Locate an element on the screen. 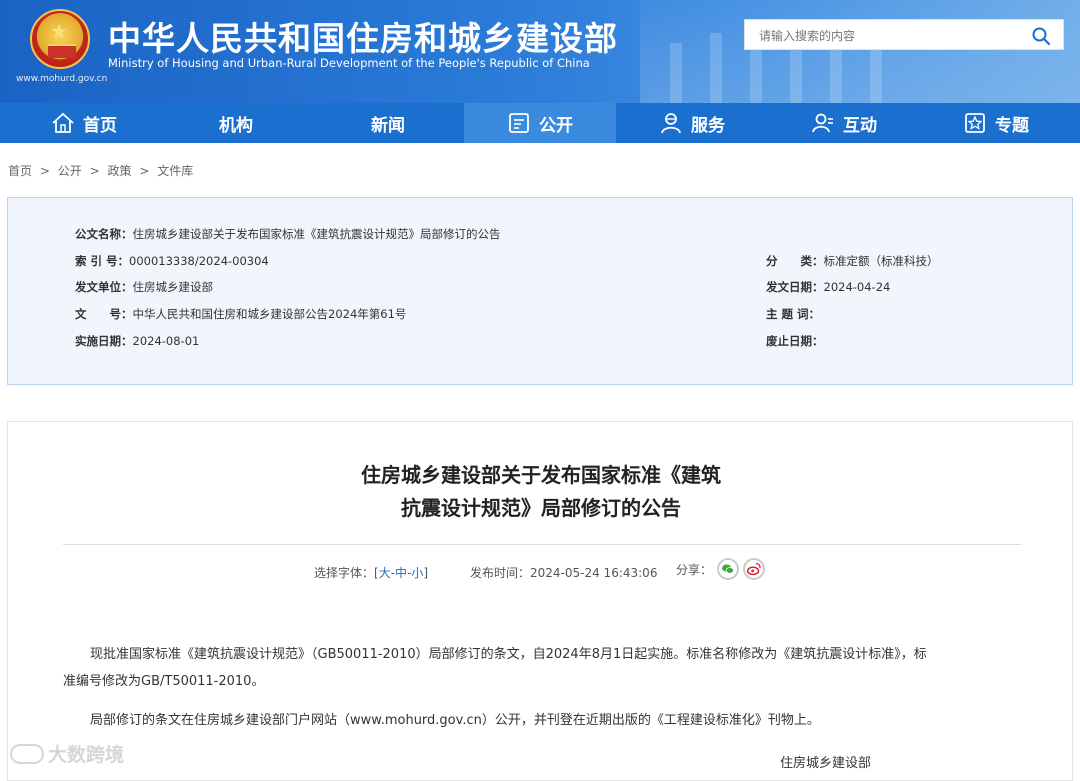  breadcrumb-library: 文件库 is located at coordinates (175, 171).